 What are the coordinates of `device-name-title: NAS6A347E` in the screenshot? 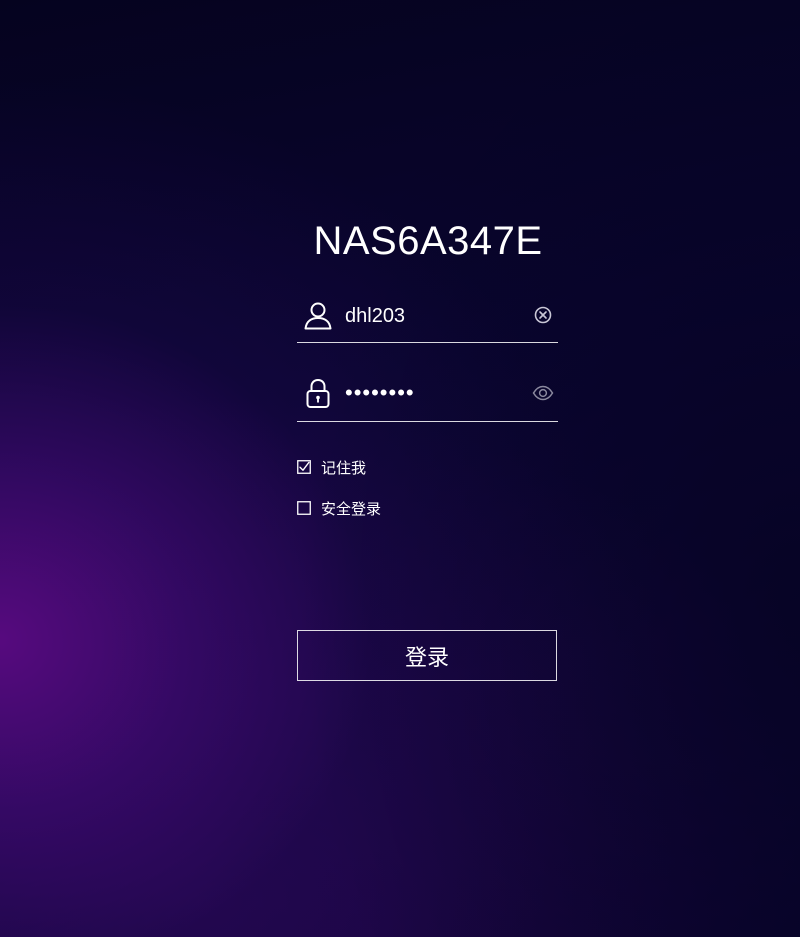 It's located at (428, 241).